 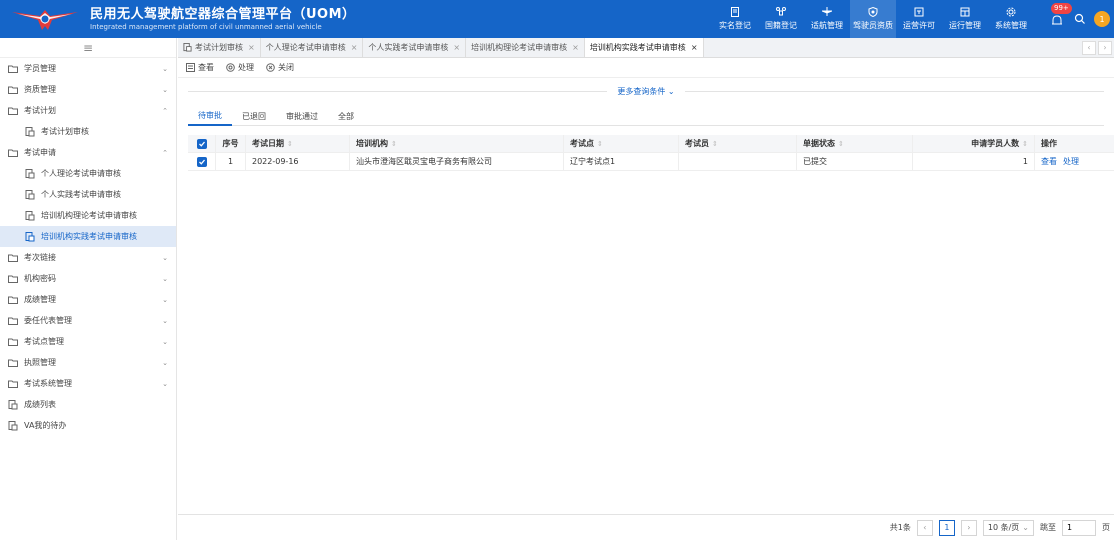 I want to click on sidebar-item: 机构密码 ⌄, so click(x=88, y=278).